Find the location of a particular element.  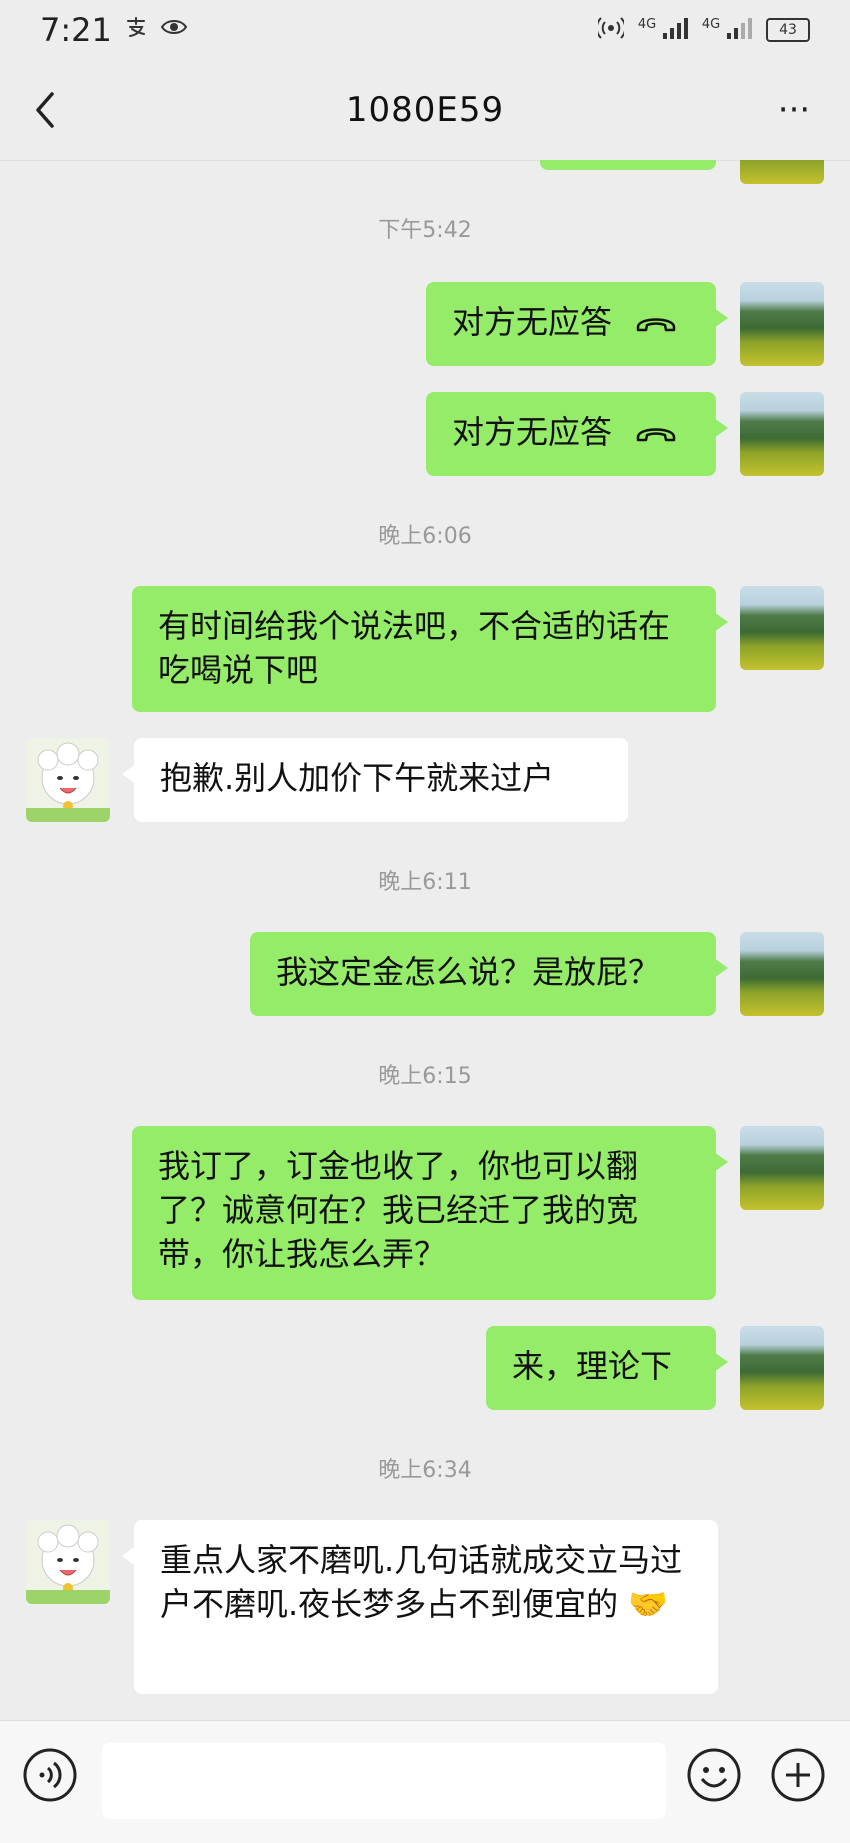

input-bar is located at coordinates (425, 1781).